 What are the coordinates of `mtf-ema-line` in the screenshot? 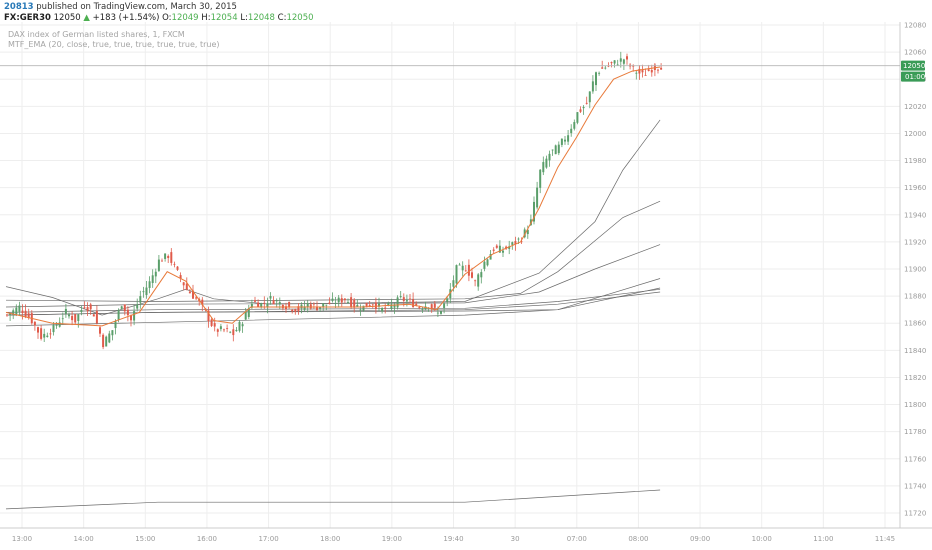 It's located at (333, 297).